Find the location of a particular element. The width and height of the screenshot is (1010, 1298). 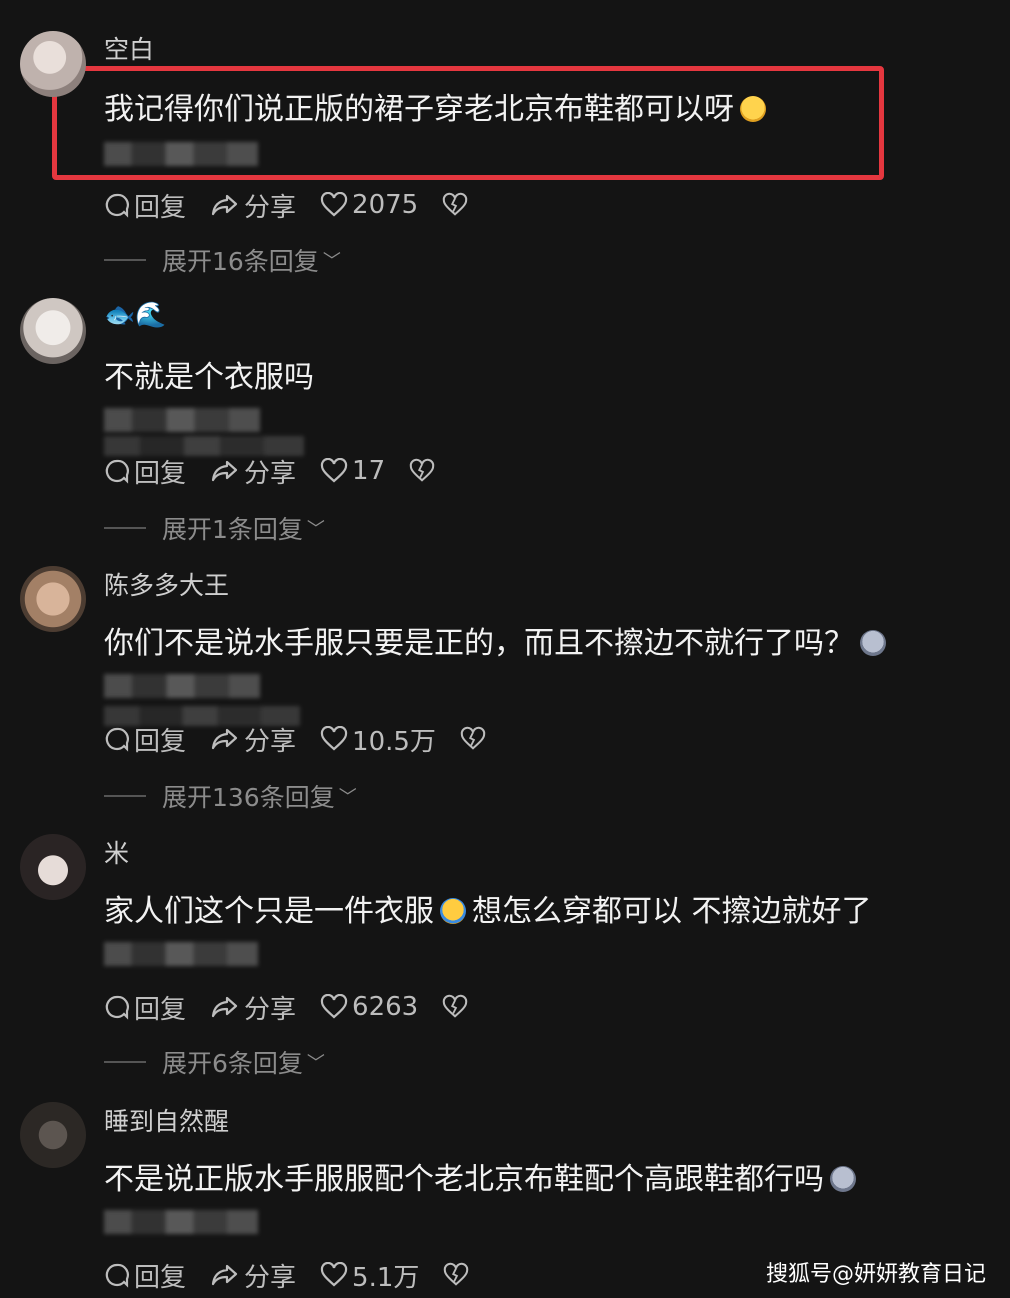

comment-text: 不就是个衣服吗 is located at coordinates (209, 377).